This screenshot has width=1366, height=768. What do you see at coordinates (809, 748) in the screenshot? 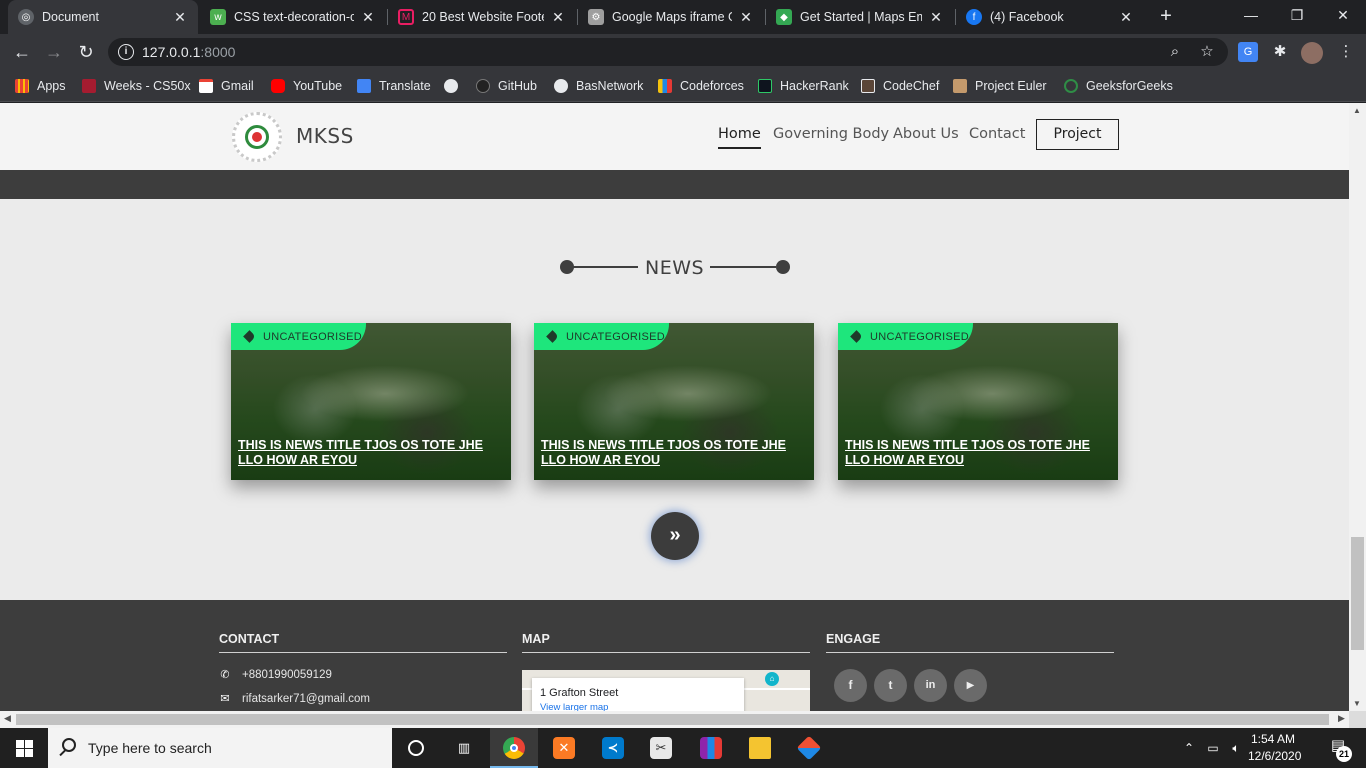
I see `taskbar-git` at bounding box center [809, 748].